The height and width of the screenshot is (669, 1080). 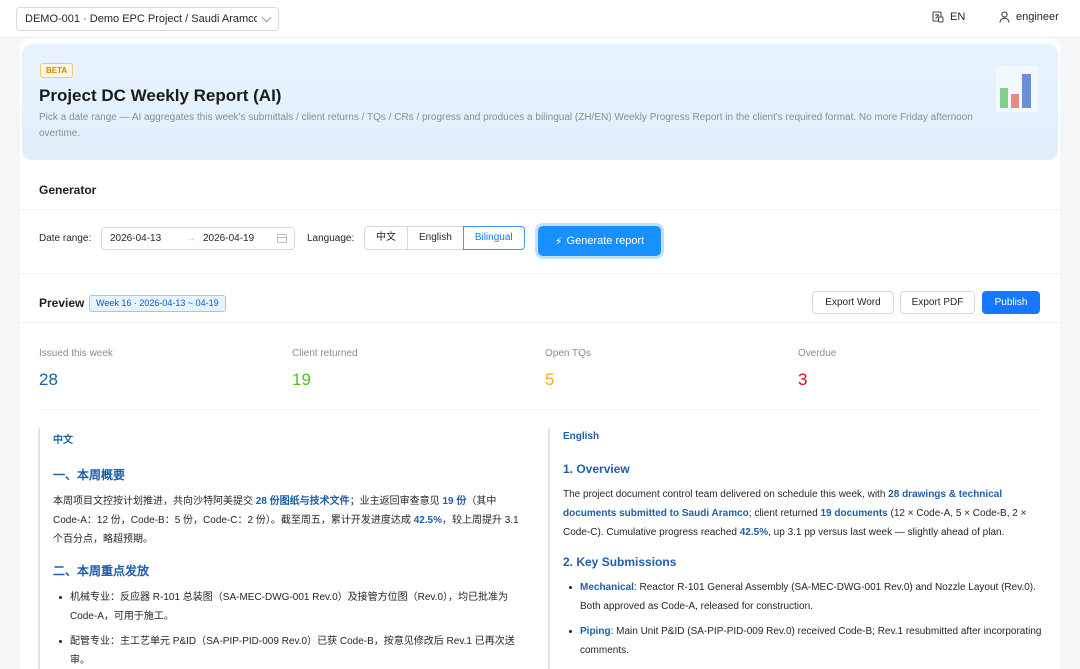 I want to click on user-menu: engineer, so click(x=1029, y=17).